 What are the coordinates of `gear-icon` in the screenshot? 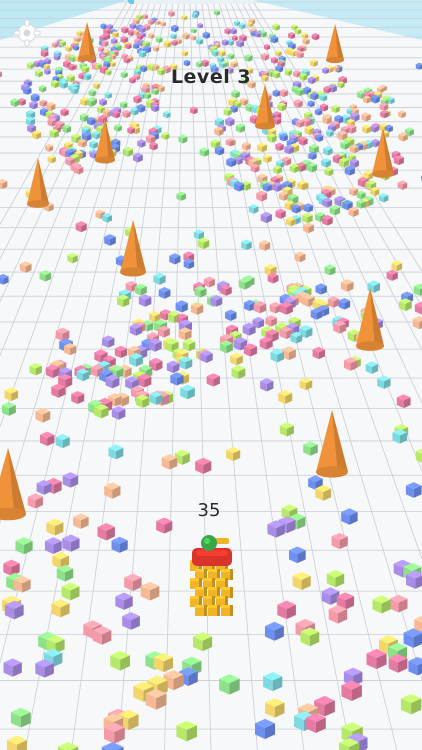 It's located at (27, 33).